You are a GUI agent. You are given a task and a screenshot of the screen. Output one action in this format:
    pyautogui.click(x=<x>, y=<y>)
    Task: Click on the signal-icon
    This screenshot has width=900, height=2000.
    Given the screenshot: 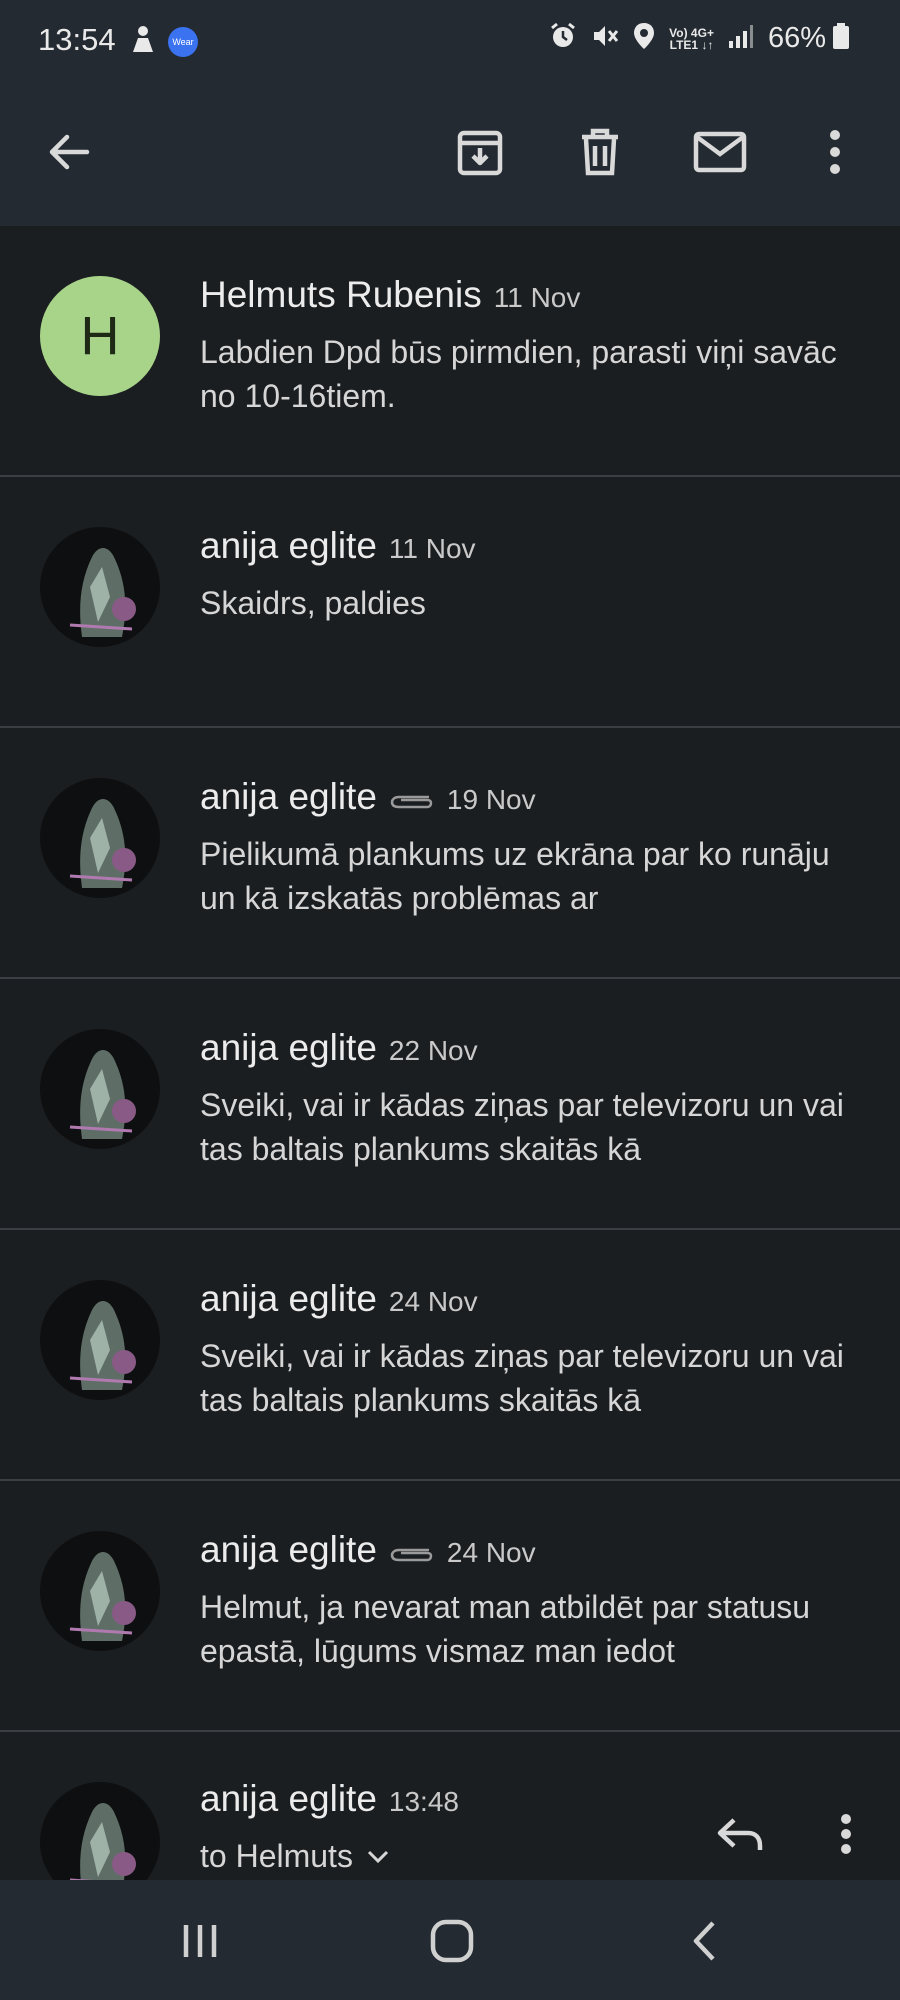 What is the action you would take?
    pyautogui.click(x=741, y=38)
    